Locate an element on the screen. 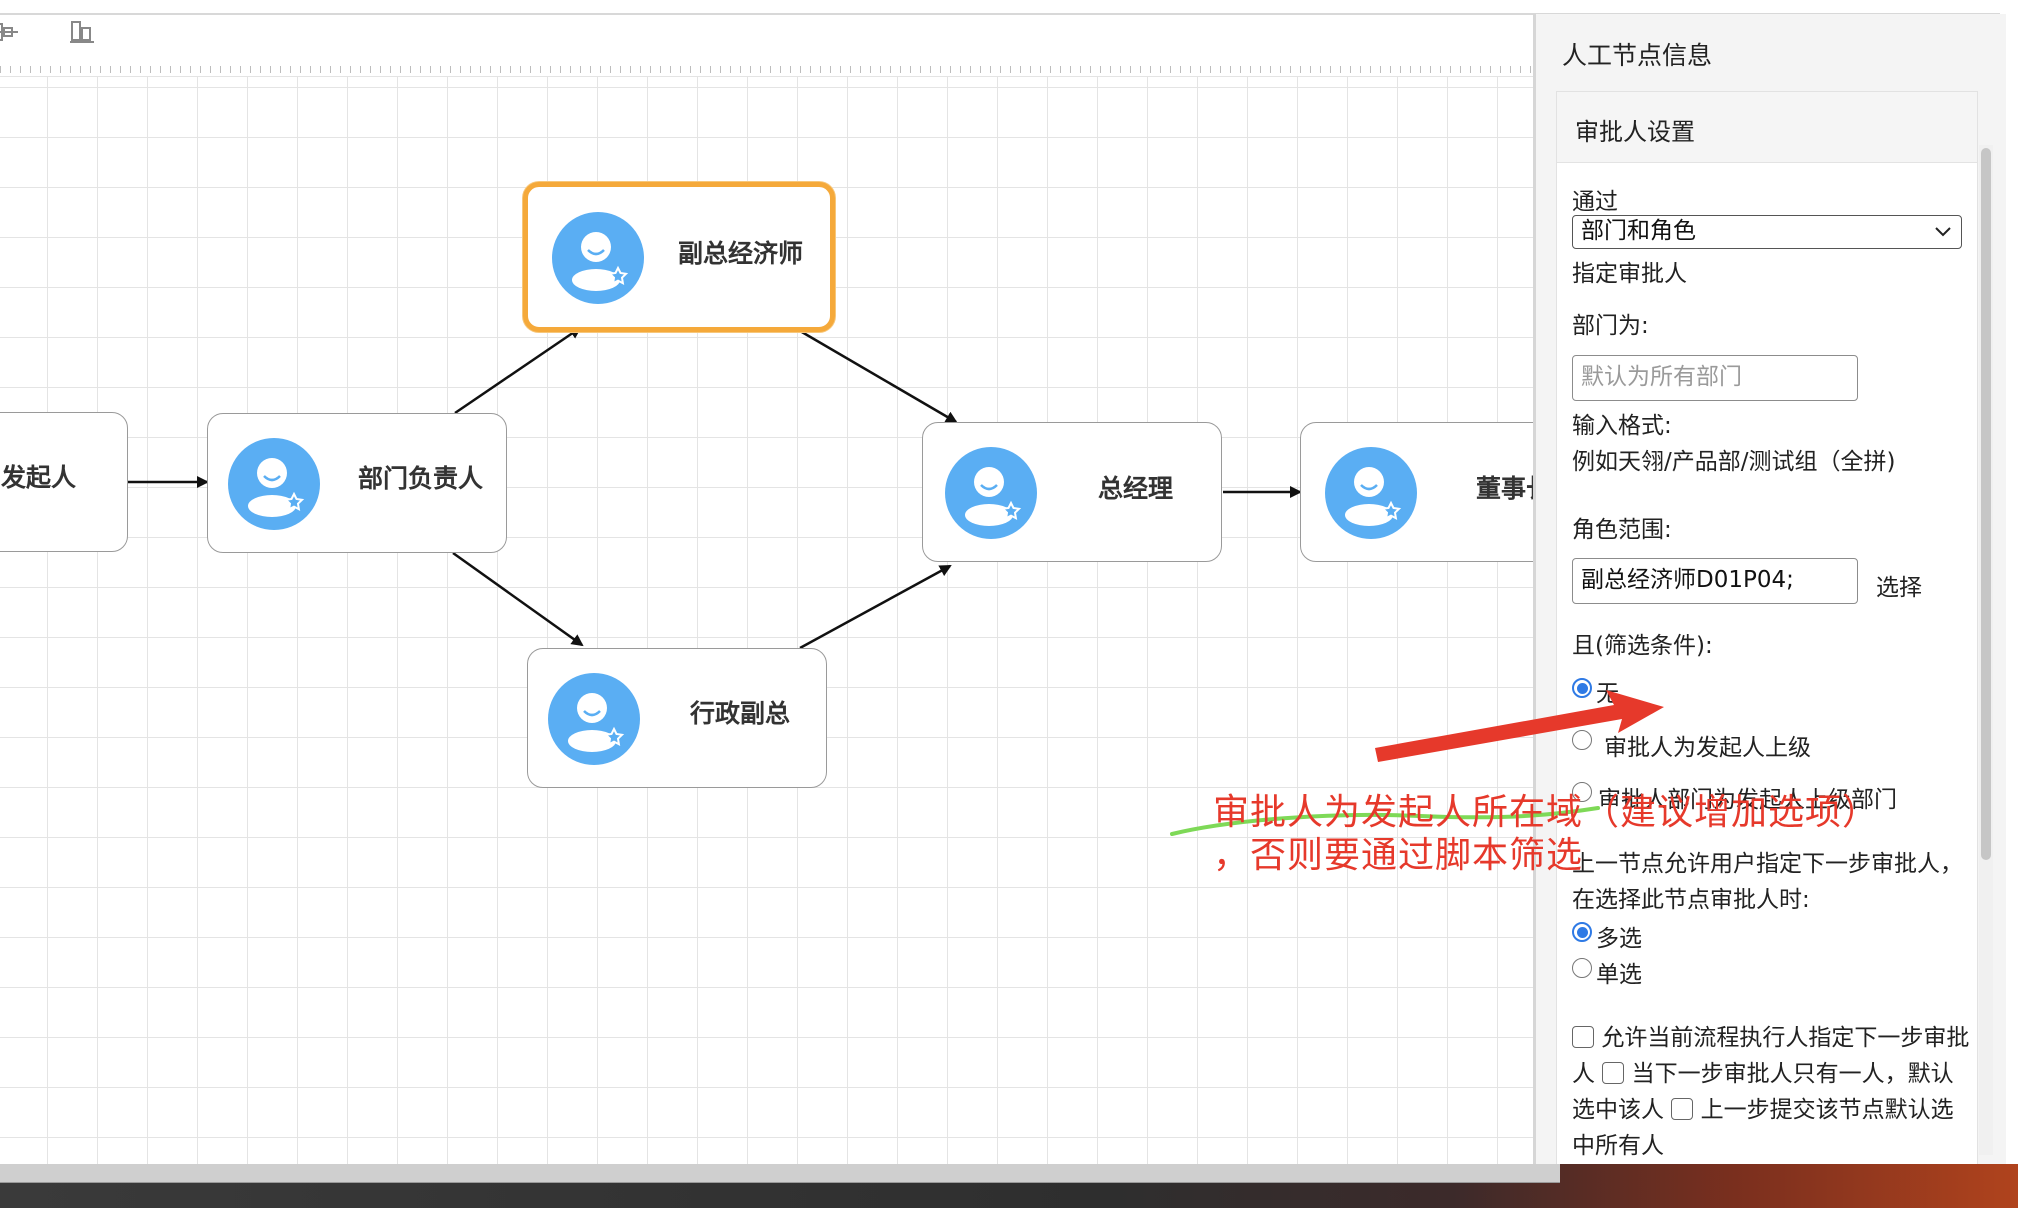 Image resolution: width=2018 pixels, height=1208 pixels. dept-label: 部门为: is located at coordinates (1610, 326).